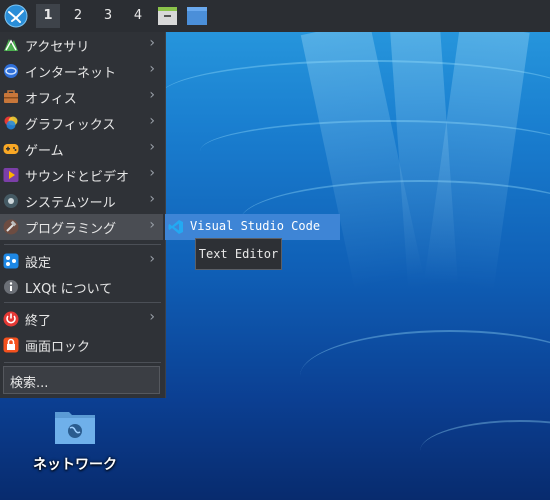 The image size is (550, 500). What do you see at coordinates (70, 203) in the screenshot?
I see `menu-item-label: システムツール` at bounding box center [70, 203].